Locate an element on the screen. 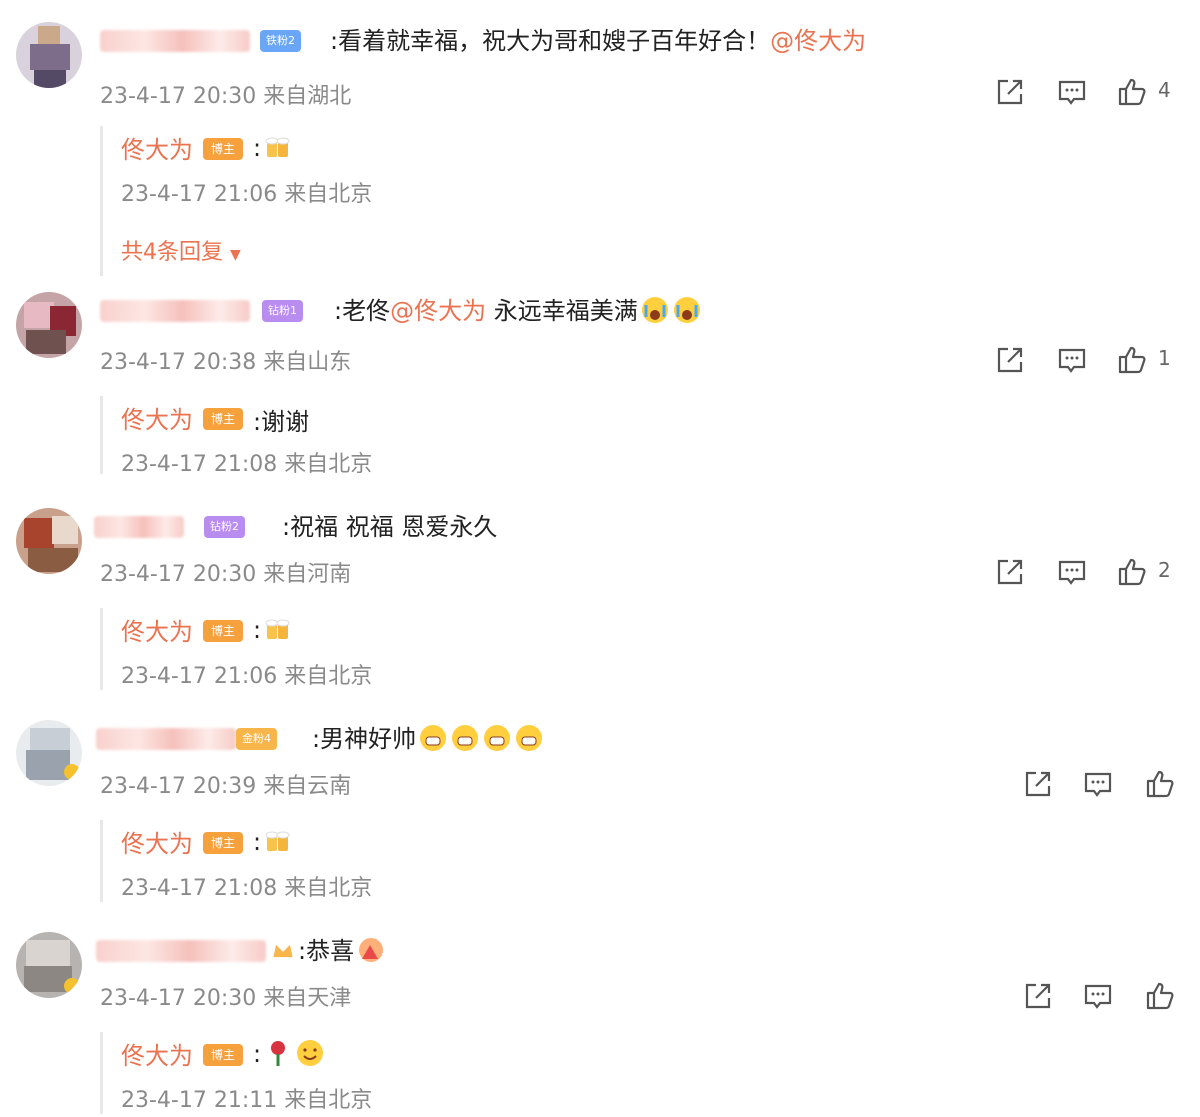 The height and width of the screenshot is (1117, 1200). comment-actions: 1 is located at coordinates (1085, 360).